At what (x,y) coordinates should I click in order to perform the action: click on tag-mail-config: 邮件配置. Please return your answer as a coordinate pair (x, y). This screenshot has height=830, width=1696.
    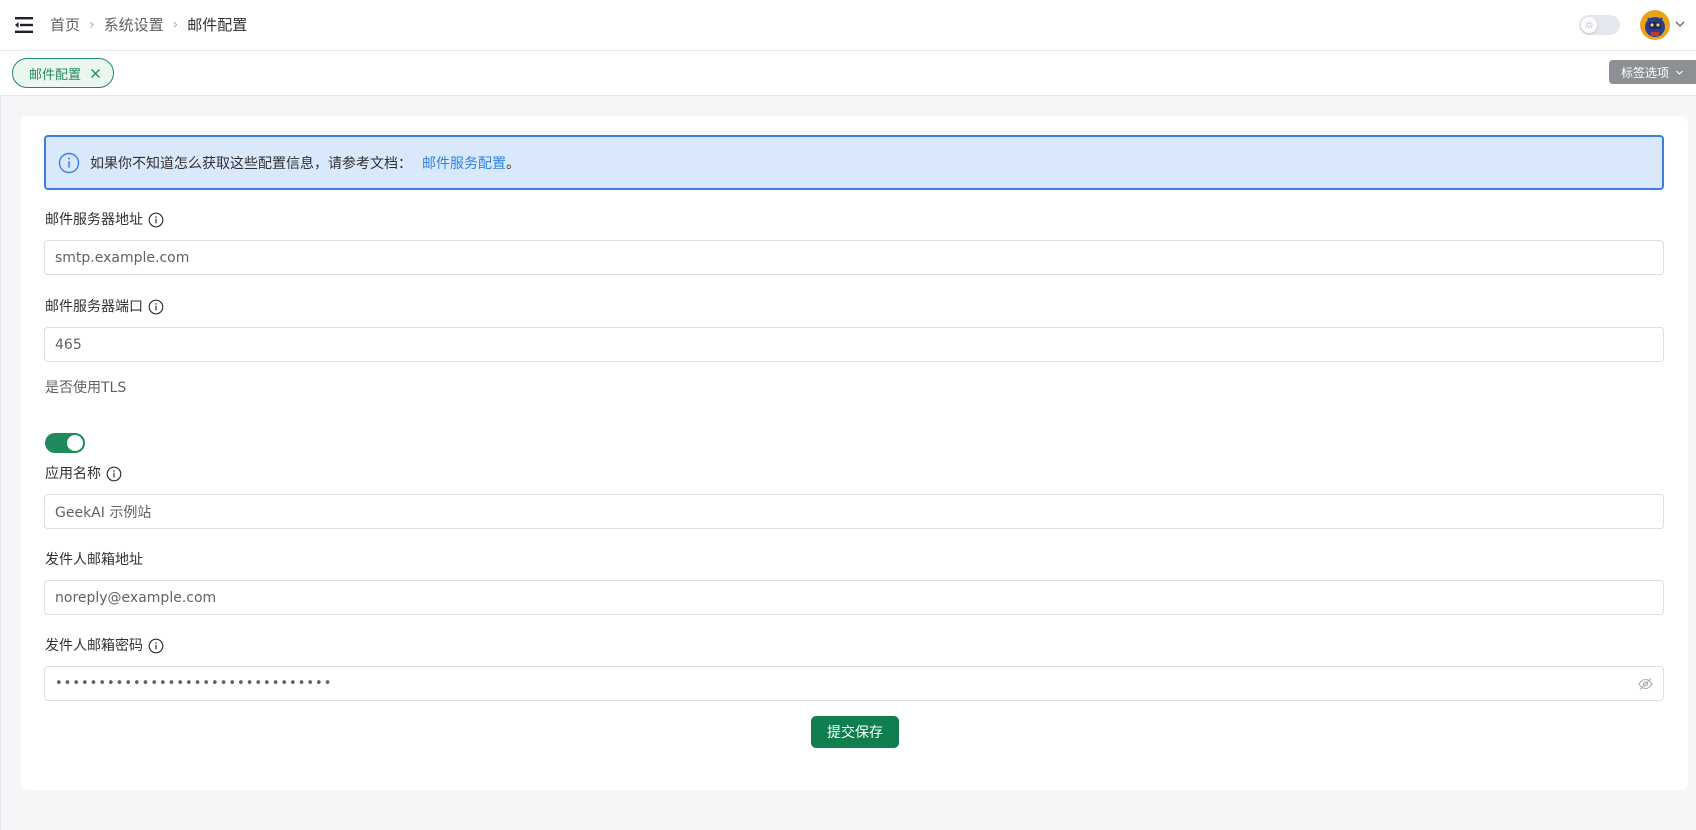
    Looking at the image, I should click on (63, 73).